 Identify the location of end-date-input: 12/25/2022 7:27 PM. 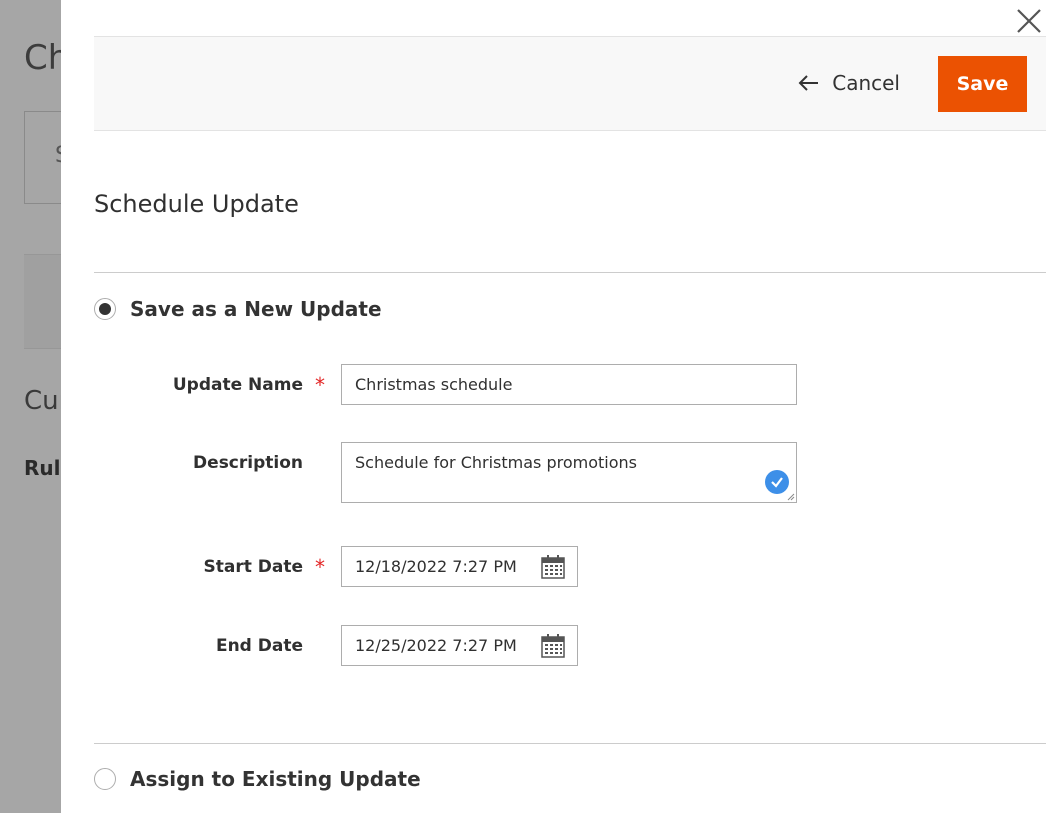
(459, 645).